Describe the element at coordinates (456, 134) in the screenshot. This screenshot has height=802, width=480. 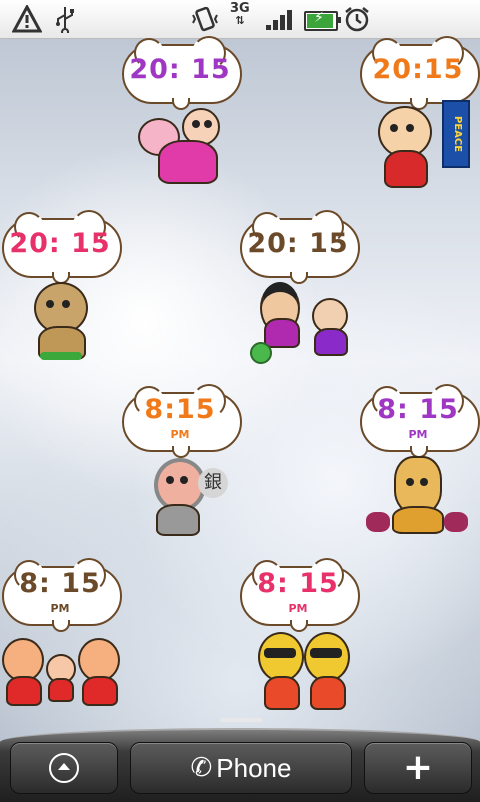
I see `peace-banner: PEACE` at that location.